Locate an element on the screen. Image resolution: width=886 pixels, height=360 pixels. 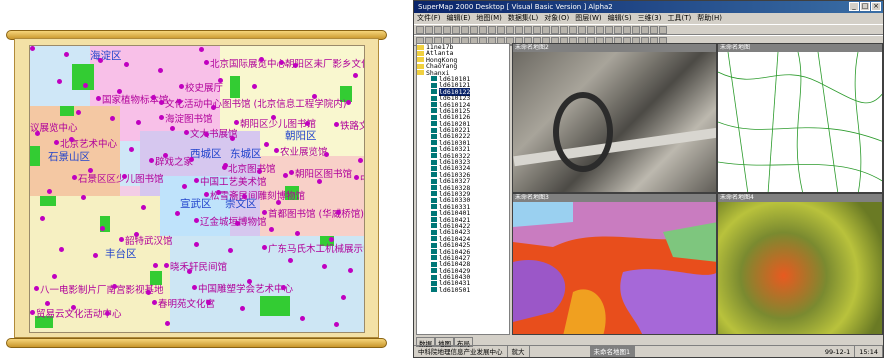
map-label: 晓禾轩民间馆 is located at coordinates (199, 267).